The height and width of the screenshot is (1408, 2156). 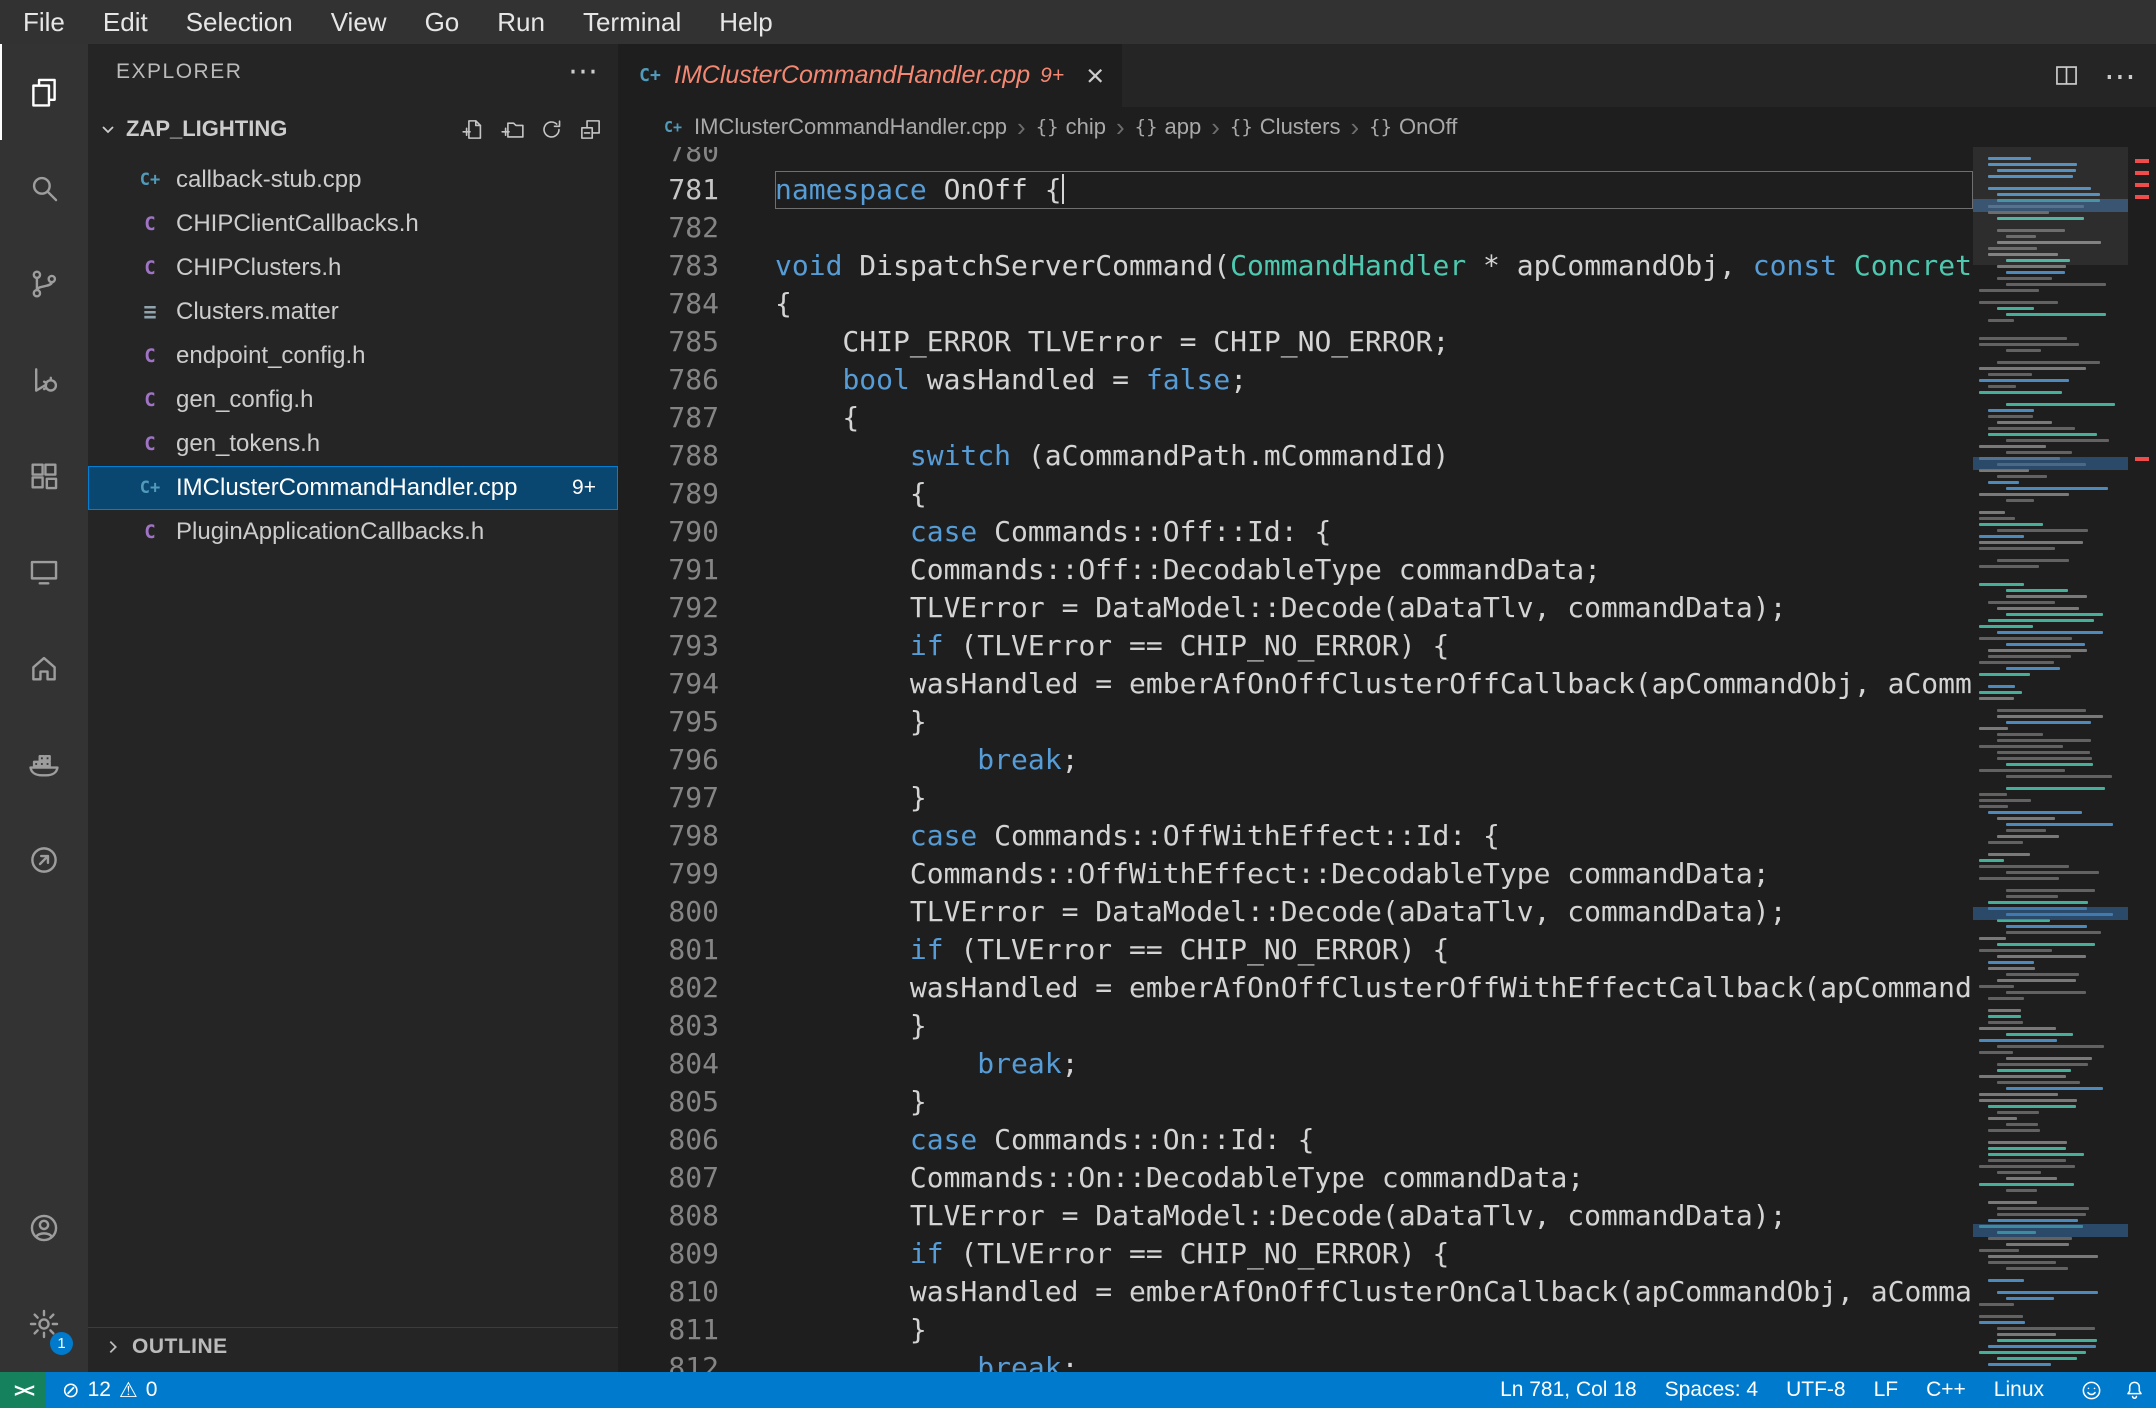 What do you see at coordinates (44, 860) in the screenshot?
I see `circle-arrow-icon` at bounding box center [44, 860].